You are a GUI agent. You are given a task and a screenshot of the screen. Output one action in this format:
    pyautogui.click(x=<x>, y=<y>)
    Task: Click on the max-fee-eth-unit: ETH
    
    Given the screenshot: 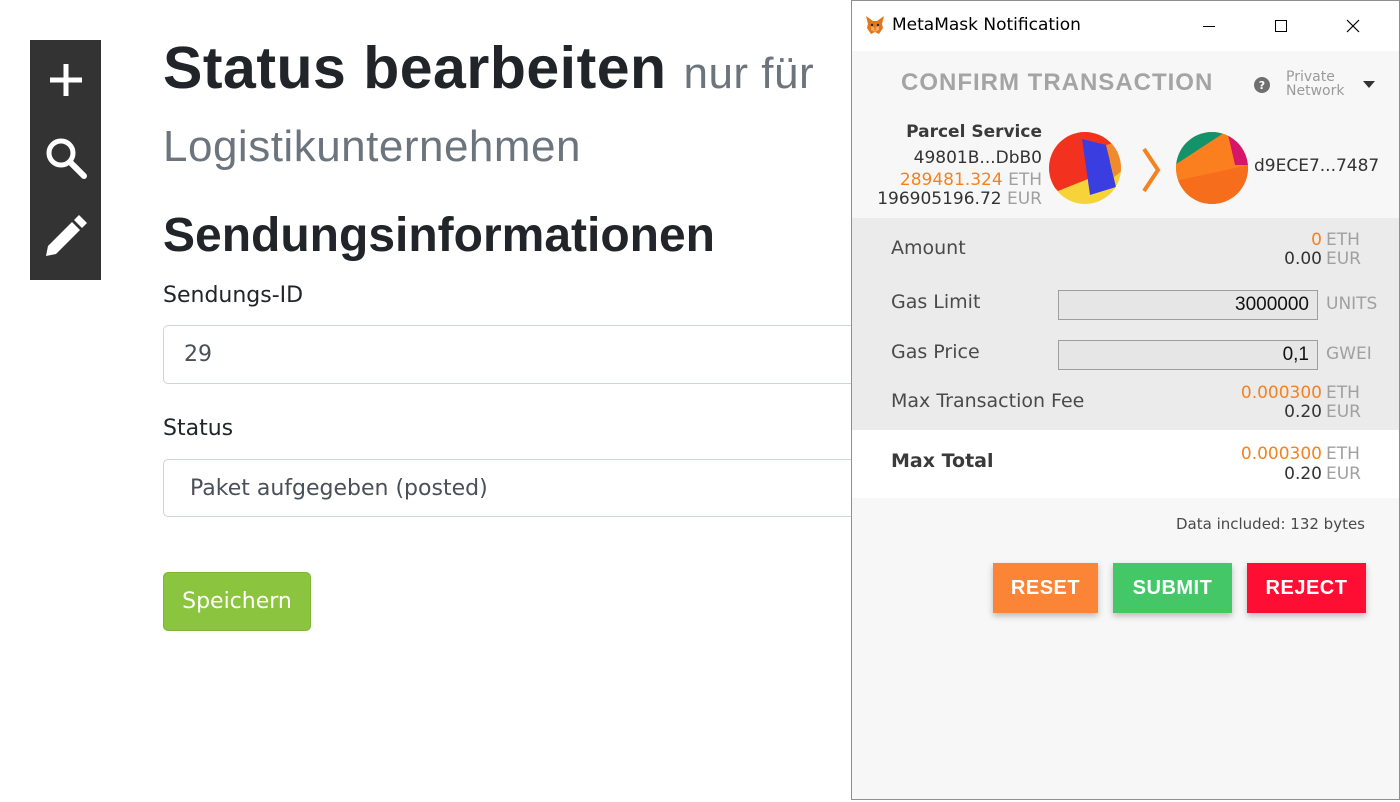 What is the action you would take?
    pyautogui.click(x=1343, y=393)
    